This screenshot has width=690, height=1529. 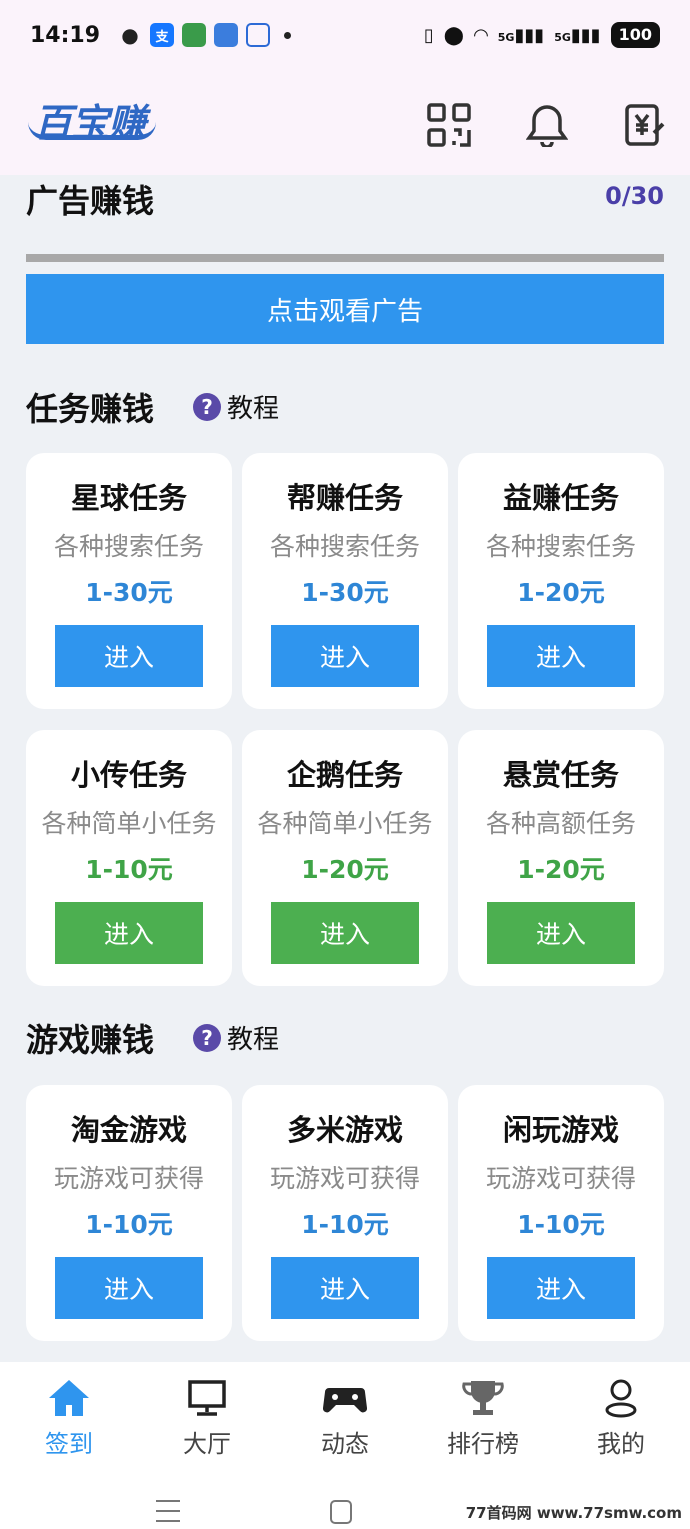 I want to click on game-tutorial-label: 教程, so click(x=253, y=1040).